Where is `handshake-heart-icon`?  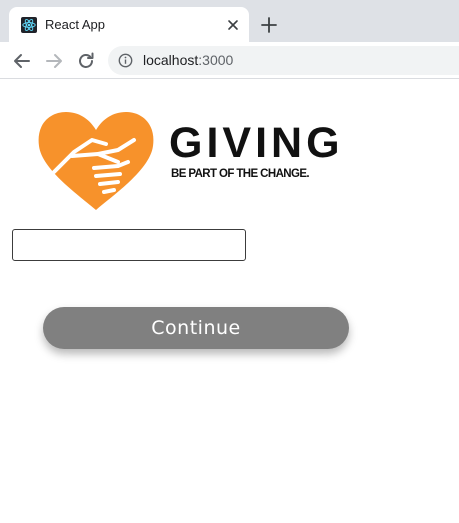
handshake-heart-icon is located at coordinates (96, 161).